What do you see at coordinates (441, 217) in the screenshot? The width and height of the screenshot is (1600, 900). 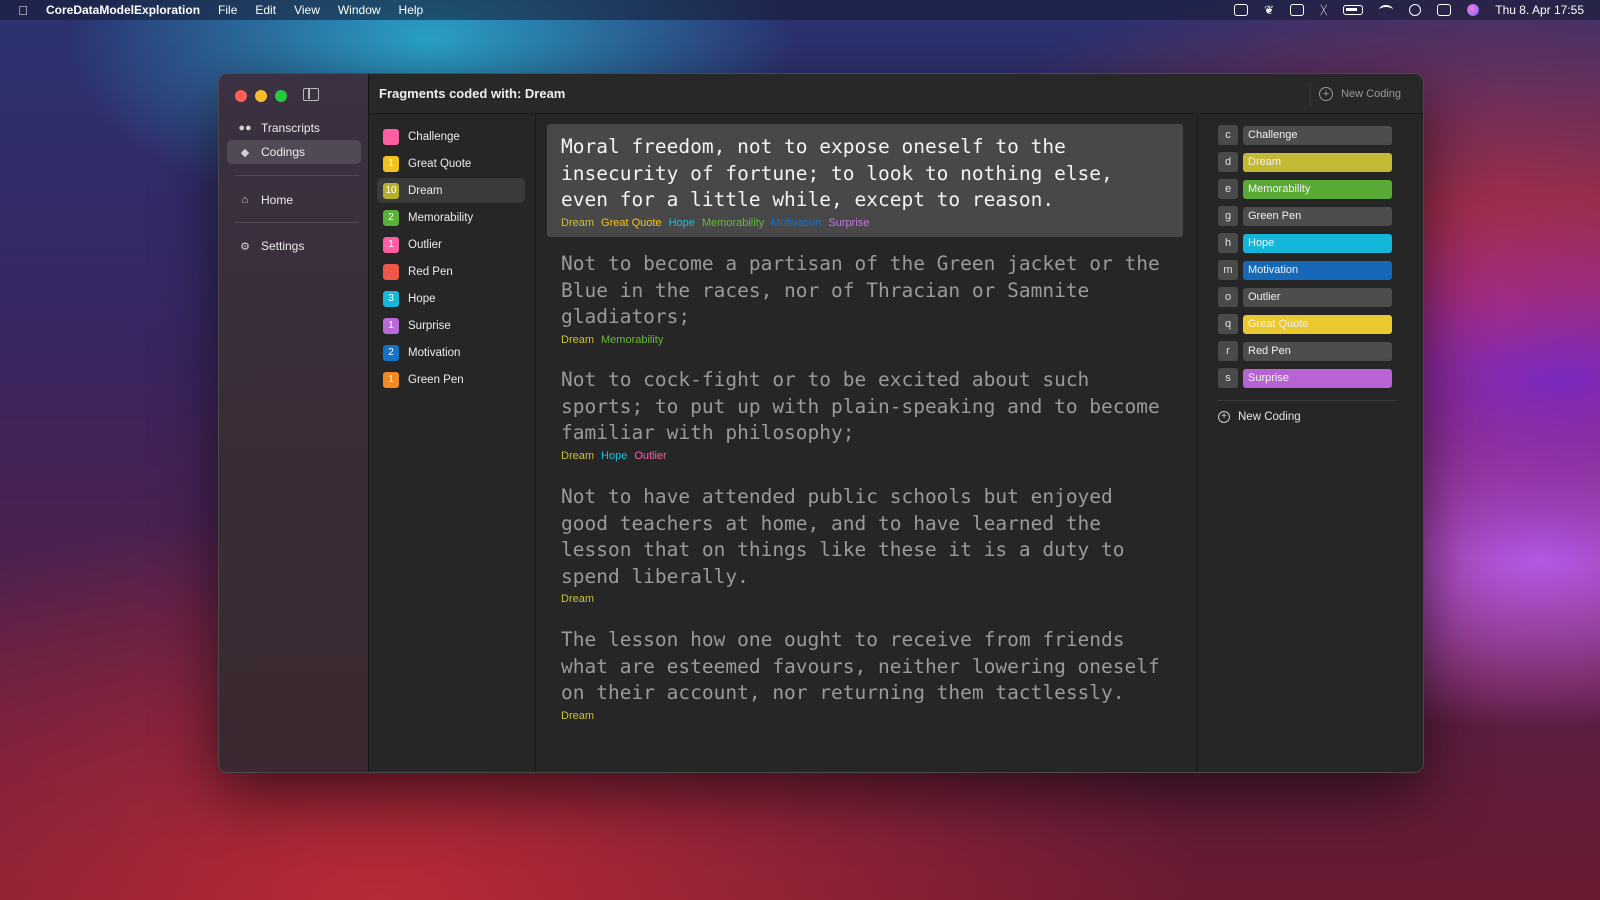 I see `coding-label: Memorability` at bounding box center [441, 217].